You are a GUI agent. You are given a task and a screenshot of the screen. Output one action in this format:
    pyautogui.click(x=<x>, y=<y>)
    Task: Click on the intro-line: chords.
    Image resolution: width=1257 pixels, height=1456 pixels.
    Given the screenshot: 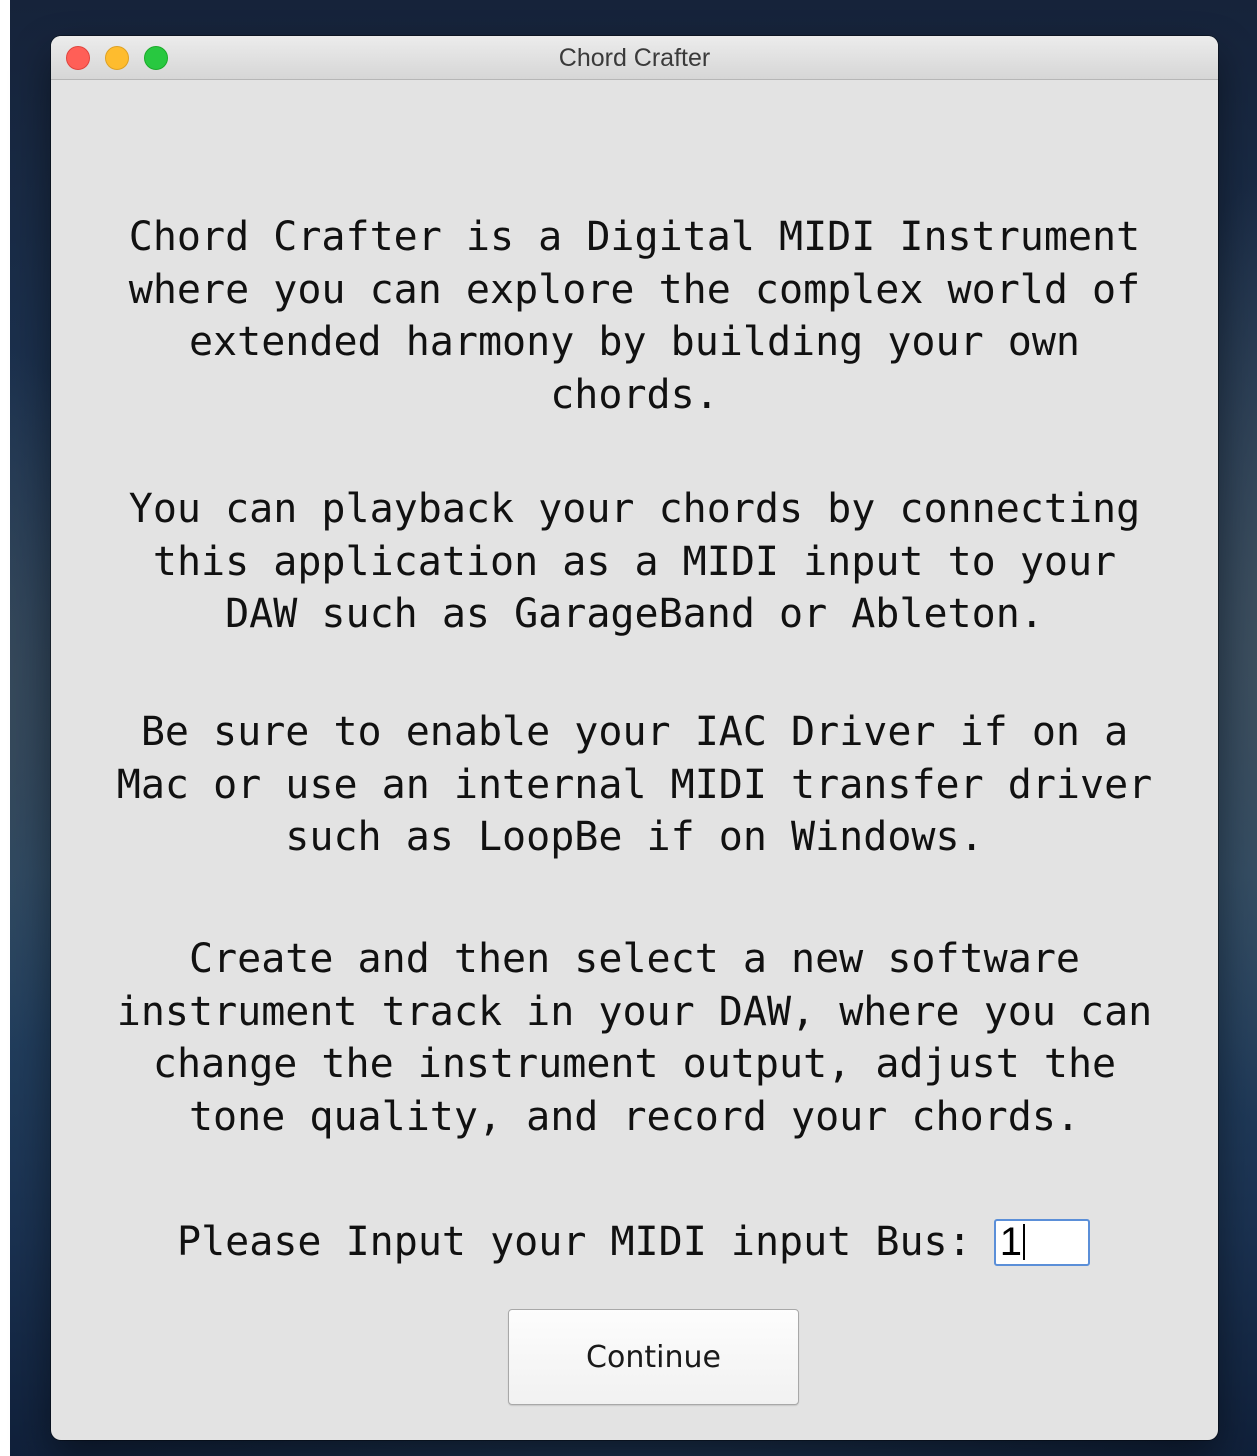 What is the action you would take?
    pyautogui.click(x=634, y=394)
    